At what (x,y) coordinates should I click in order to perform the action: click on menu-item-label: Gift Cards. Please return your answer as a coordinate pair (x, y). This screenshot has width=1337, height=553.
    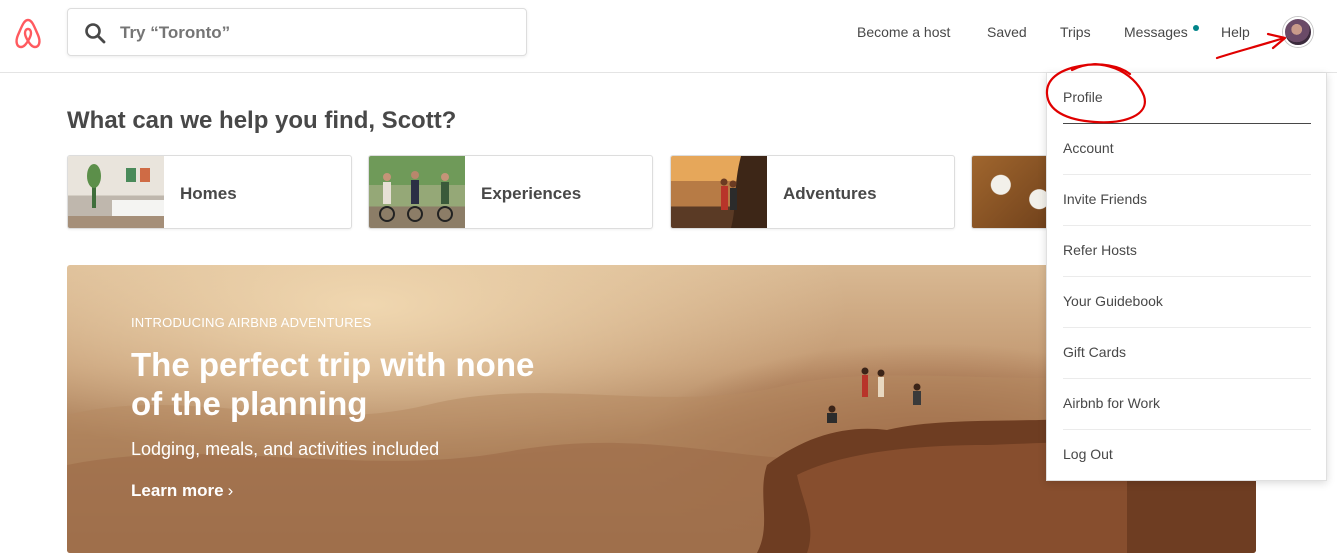
    Looking at the image, I should click on (1095, 352).